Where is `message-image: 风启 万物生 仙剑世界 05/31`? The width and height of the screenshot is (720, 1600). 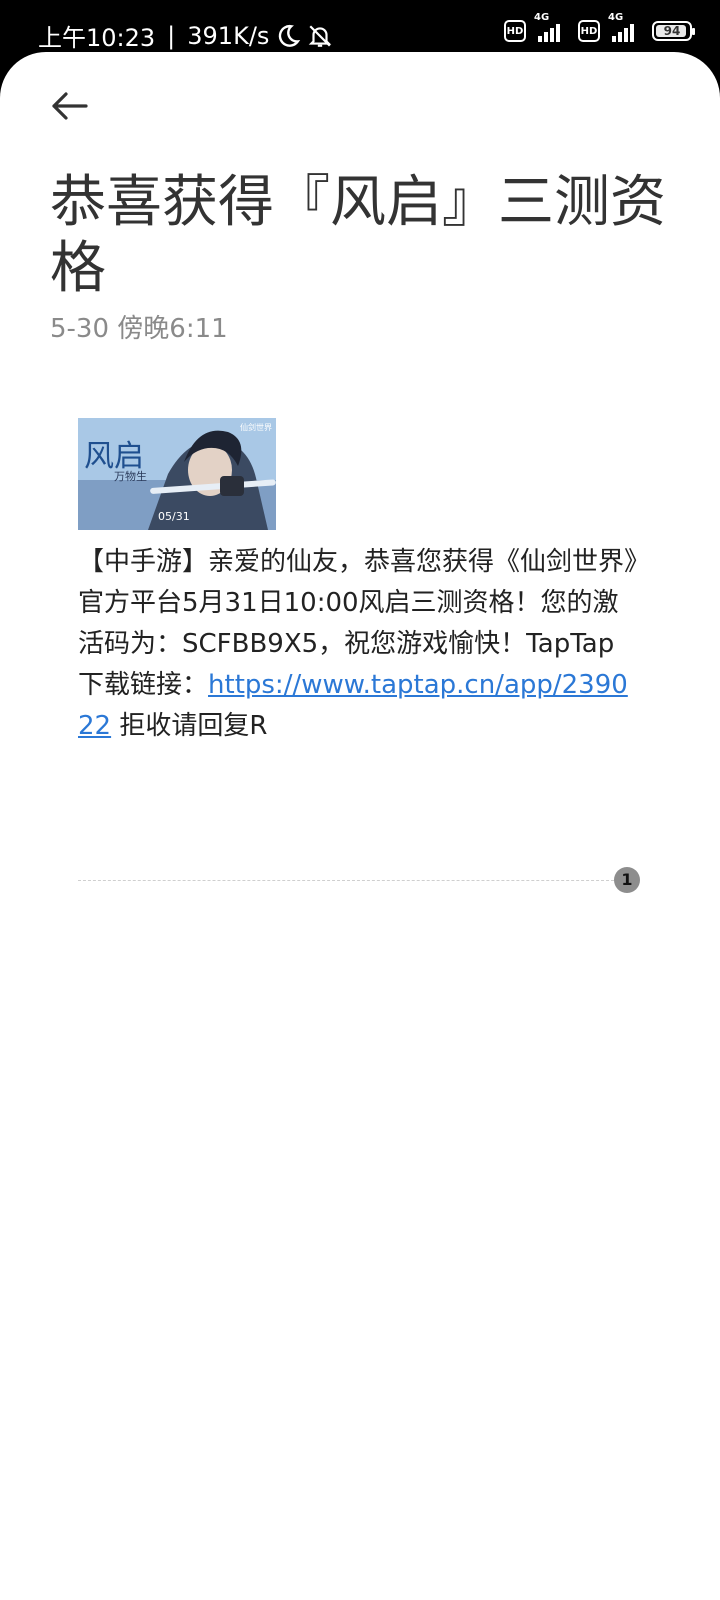 message-image: 风启 万物生 仙剑世界 05/31 is located at coordinates (177, 474).